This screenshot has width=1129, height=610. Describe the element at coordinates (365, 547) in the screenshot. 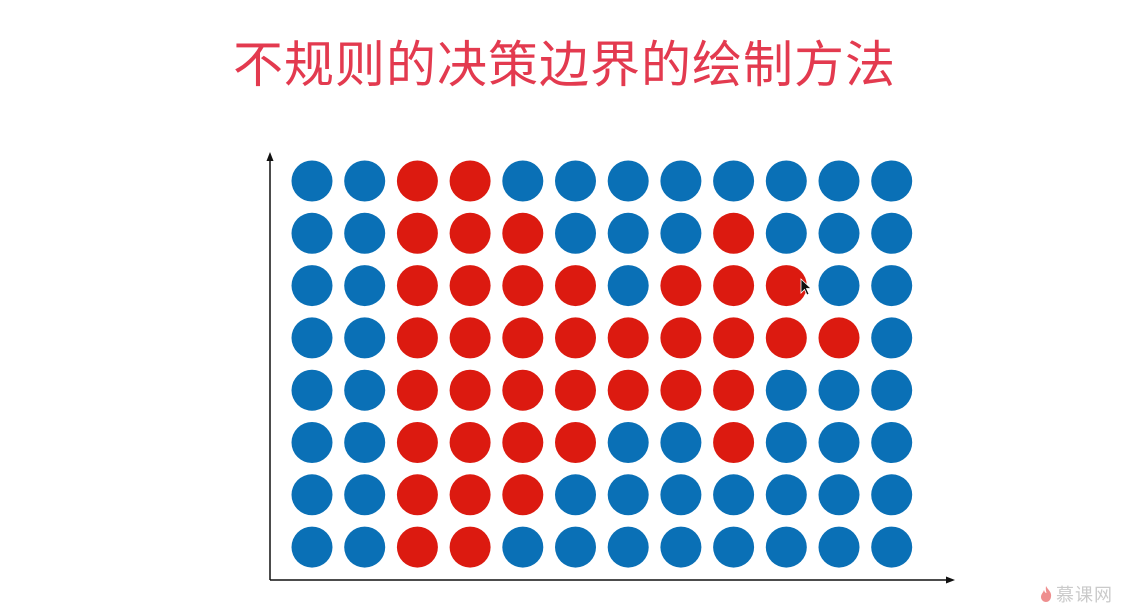

I see `point-blue-r7-c1` at that location.